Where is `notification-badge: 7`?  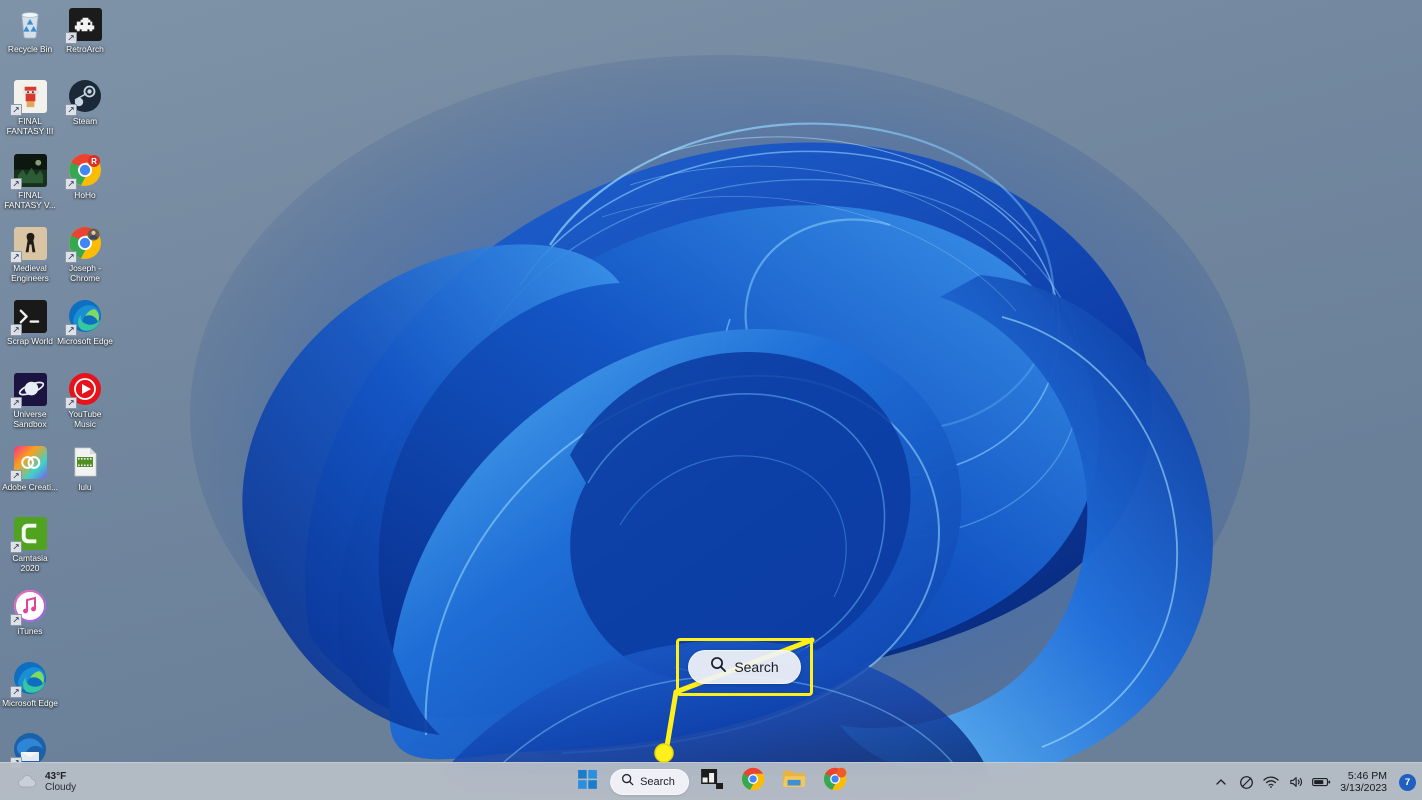
notification-badge: 7 is located at coordinates (1407, 782).